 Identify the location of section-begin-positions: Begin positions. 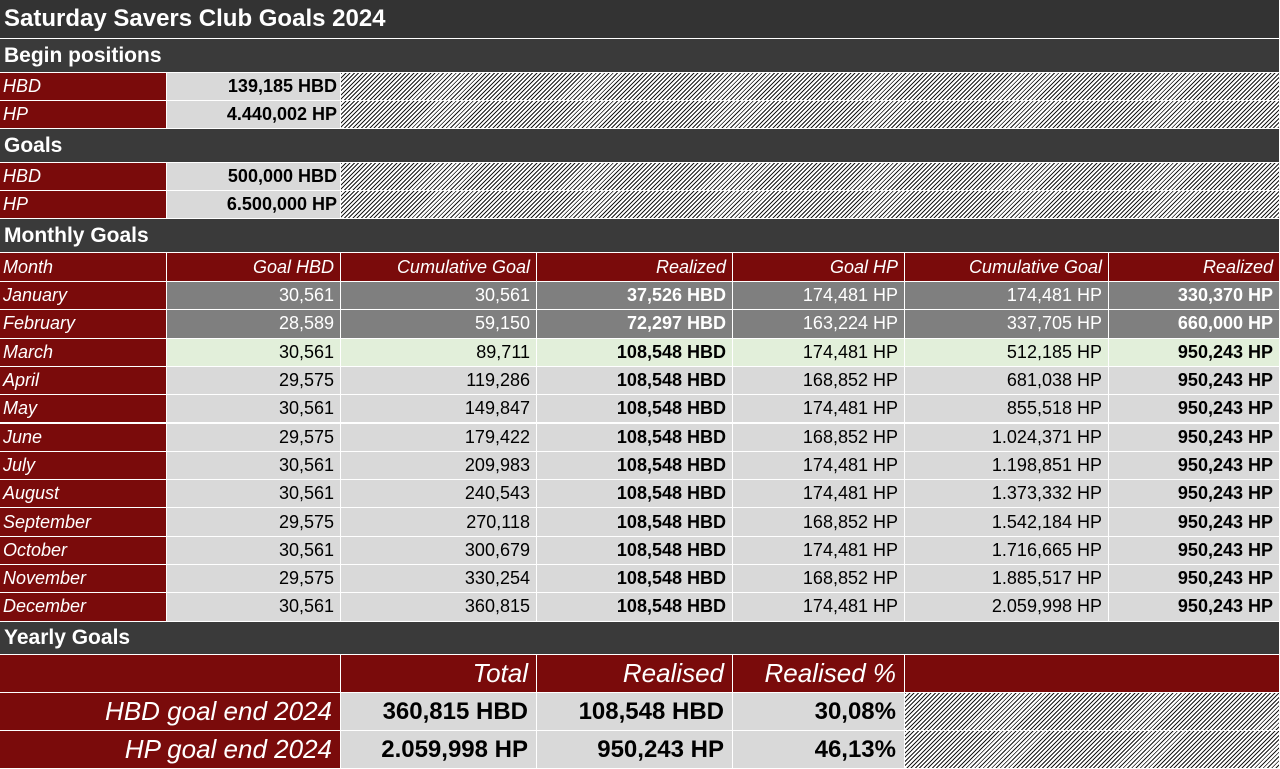
(640, 56).